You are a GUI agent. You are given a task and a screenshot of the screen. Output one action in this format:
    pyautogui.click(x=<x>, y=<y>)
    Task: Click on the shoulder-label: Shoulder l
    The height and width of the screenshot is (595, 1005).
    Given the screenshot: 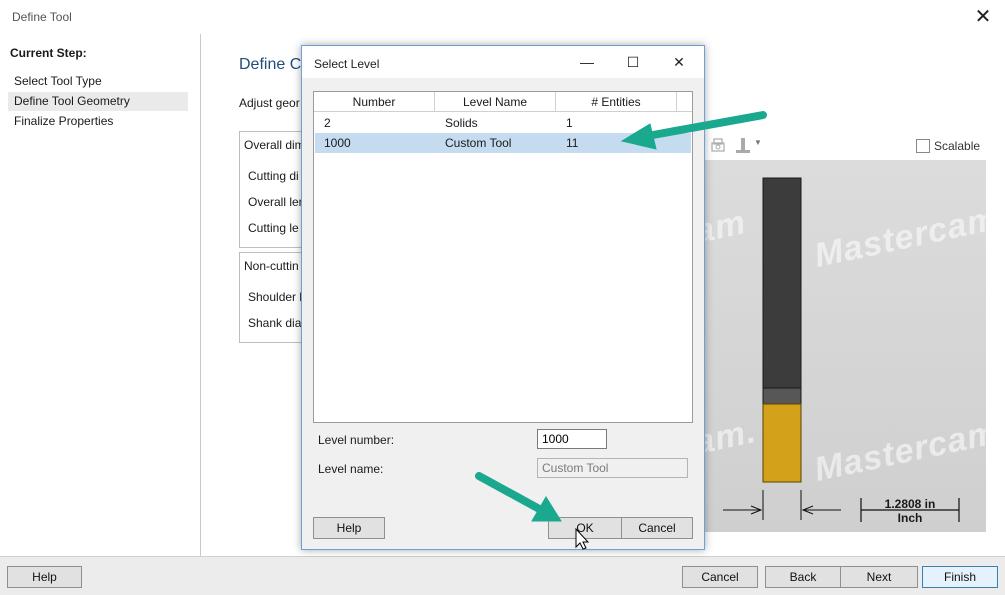 What is the action you would take?
    pyautogui.click(x=275, y=297)
    